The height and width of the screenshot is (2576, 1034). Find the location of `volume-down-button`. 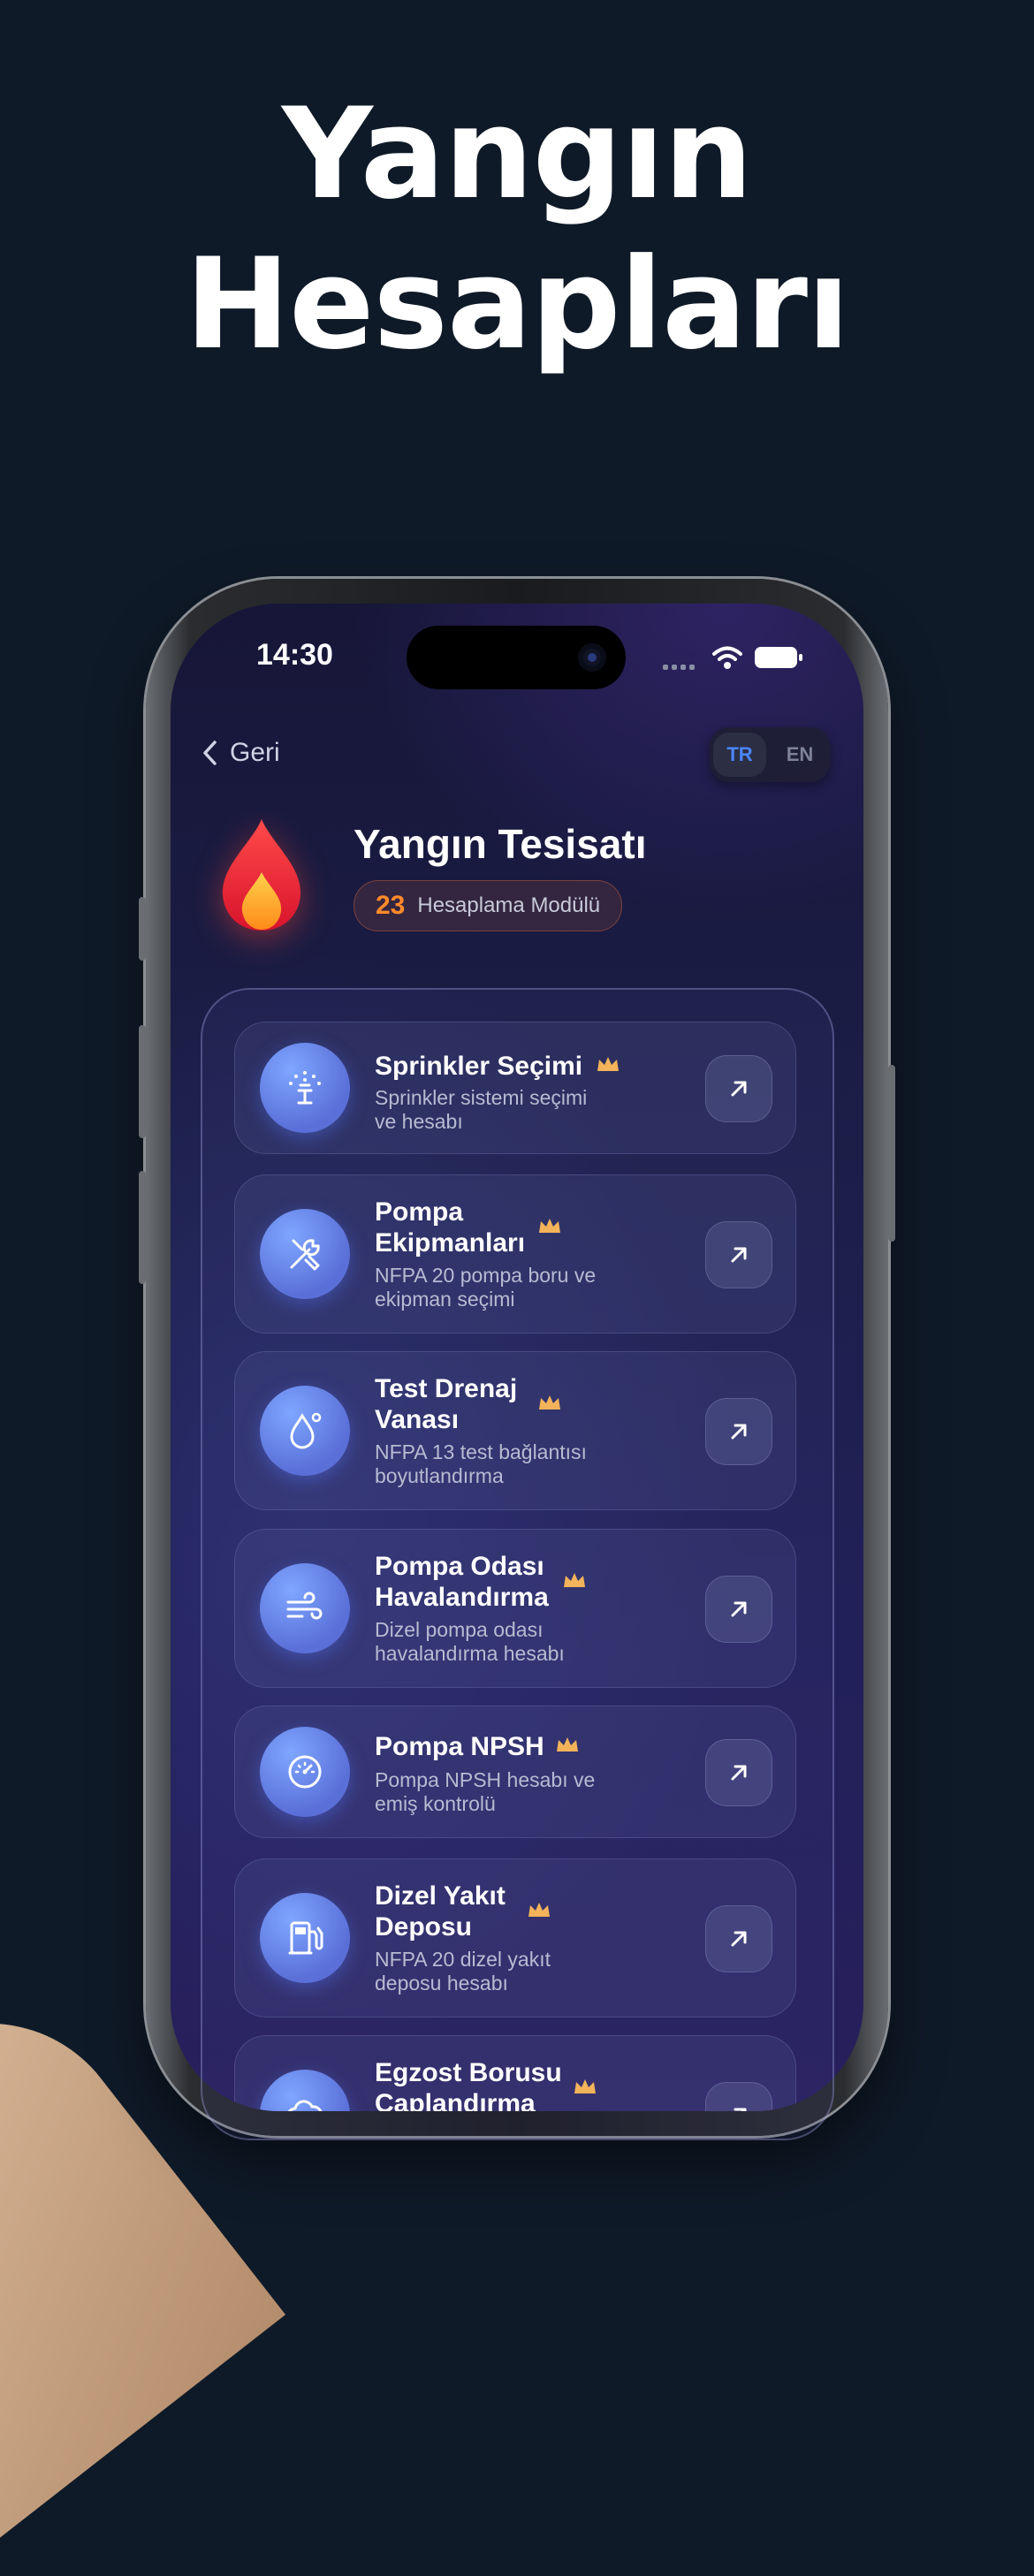

volume-down-button is located at coordinates (142, 1227).